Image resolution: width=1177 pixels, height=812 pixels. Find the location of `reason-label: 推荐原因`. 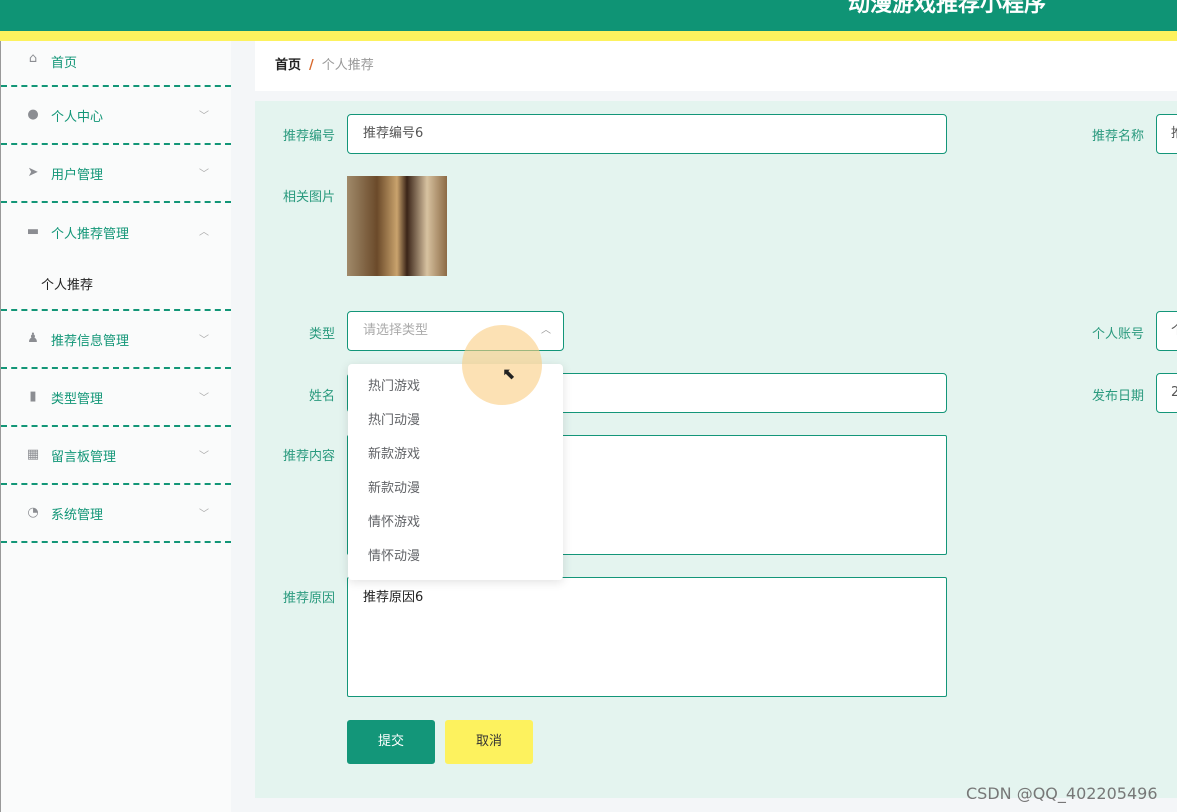

reason-label: 推荐原因 is located at coordinates (308, 598).